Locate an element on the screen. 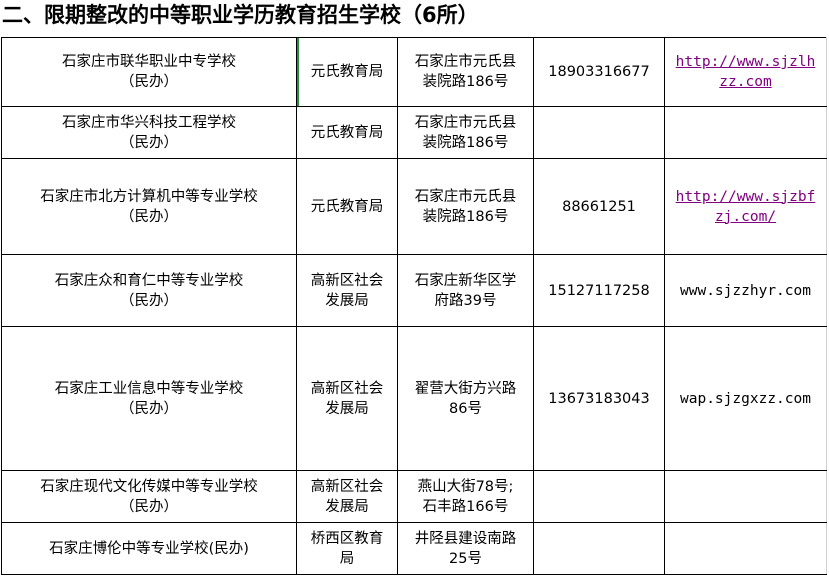  address-cell: 石家庄新华区学 府路39号 is located at coordinates (465, 290).